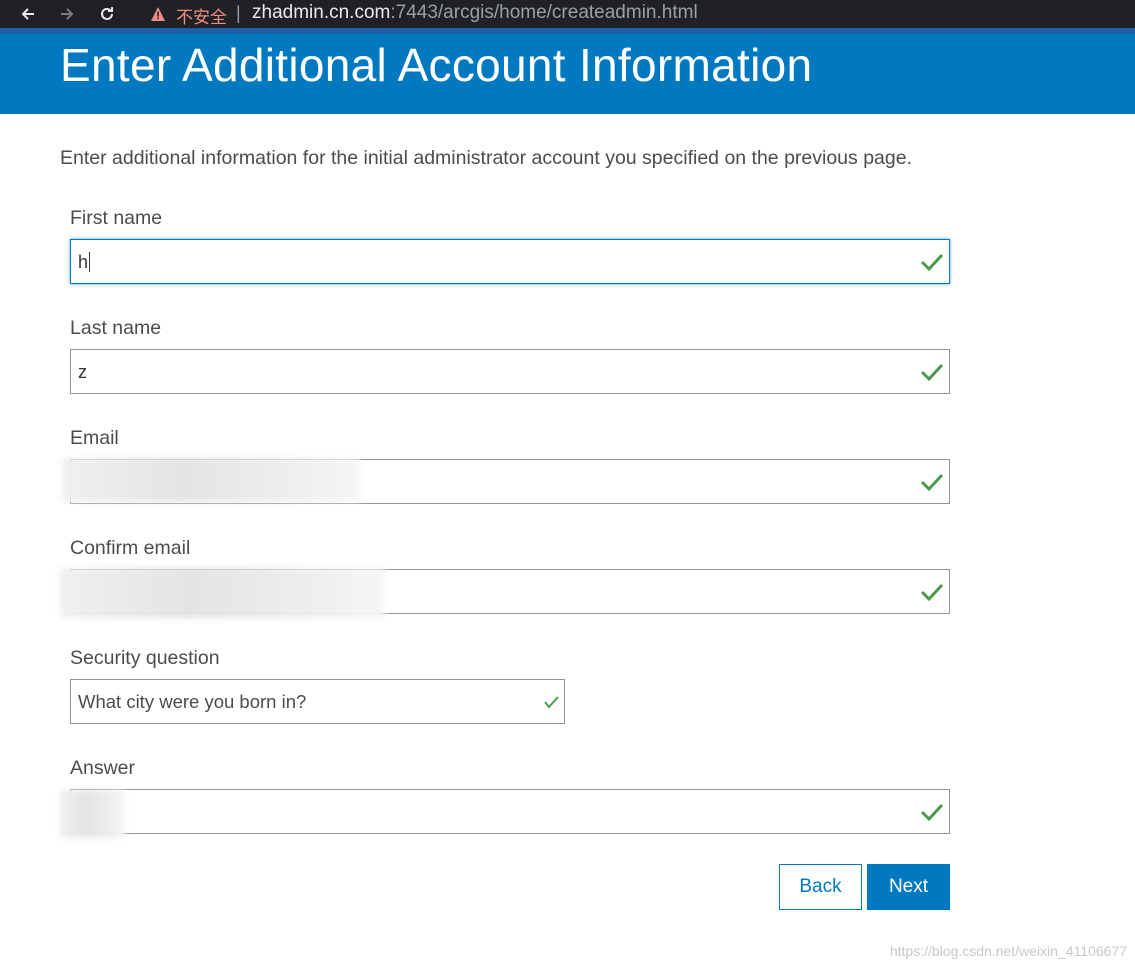 Image resolution: width=1135 pixels, height=971 pixels. I want to click on first-name-label: First name, so click(116, 218).